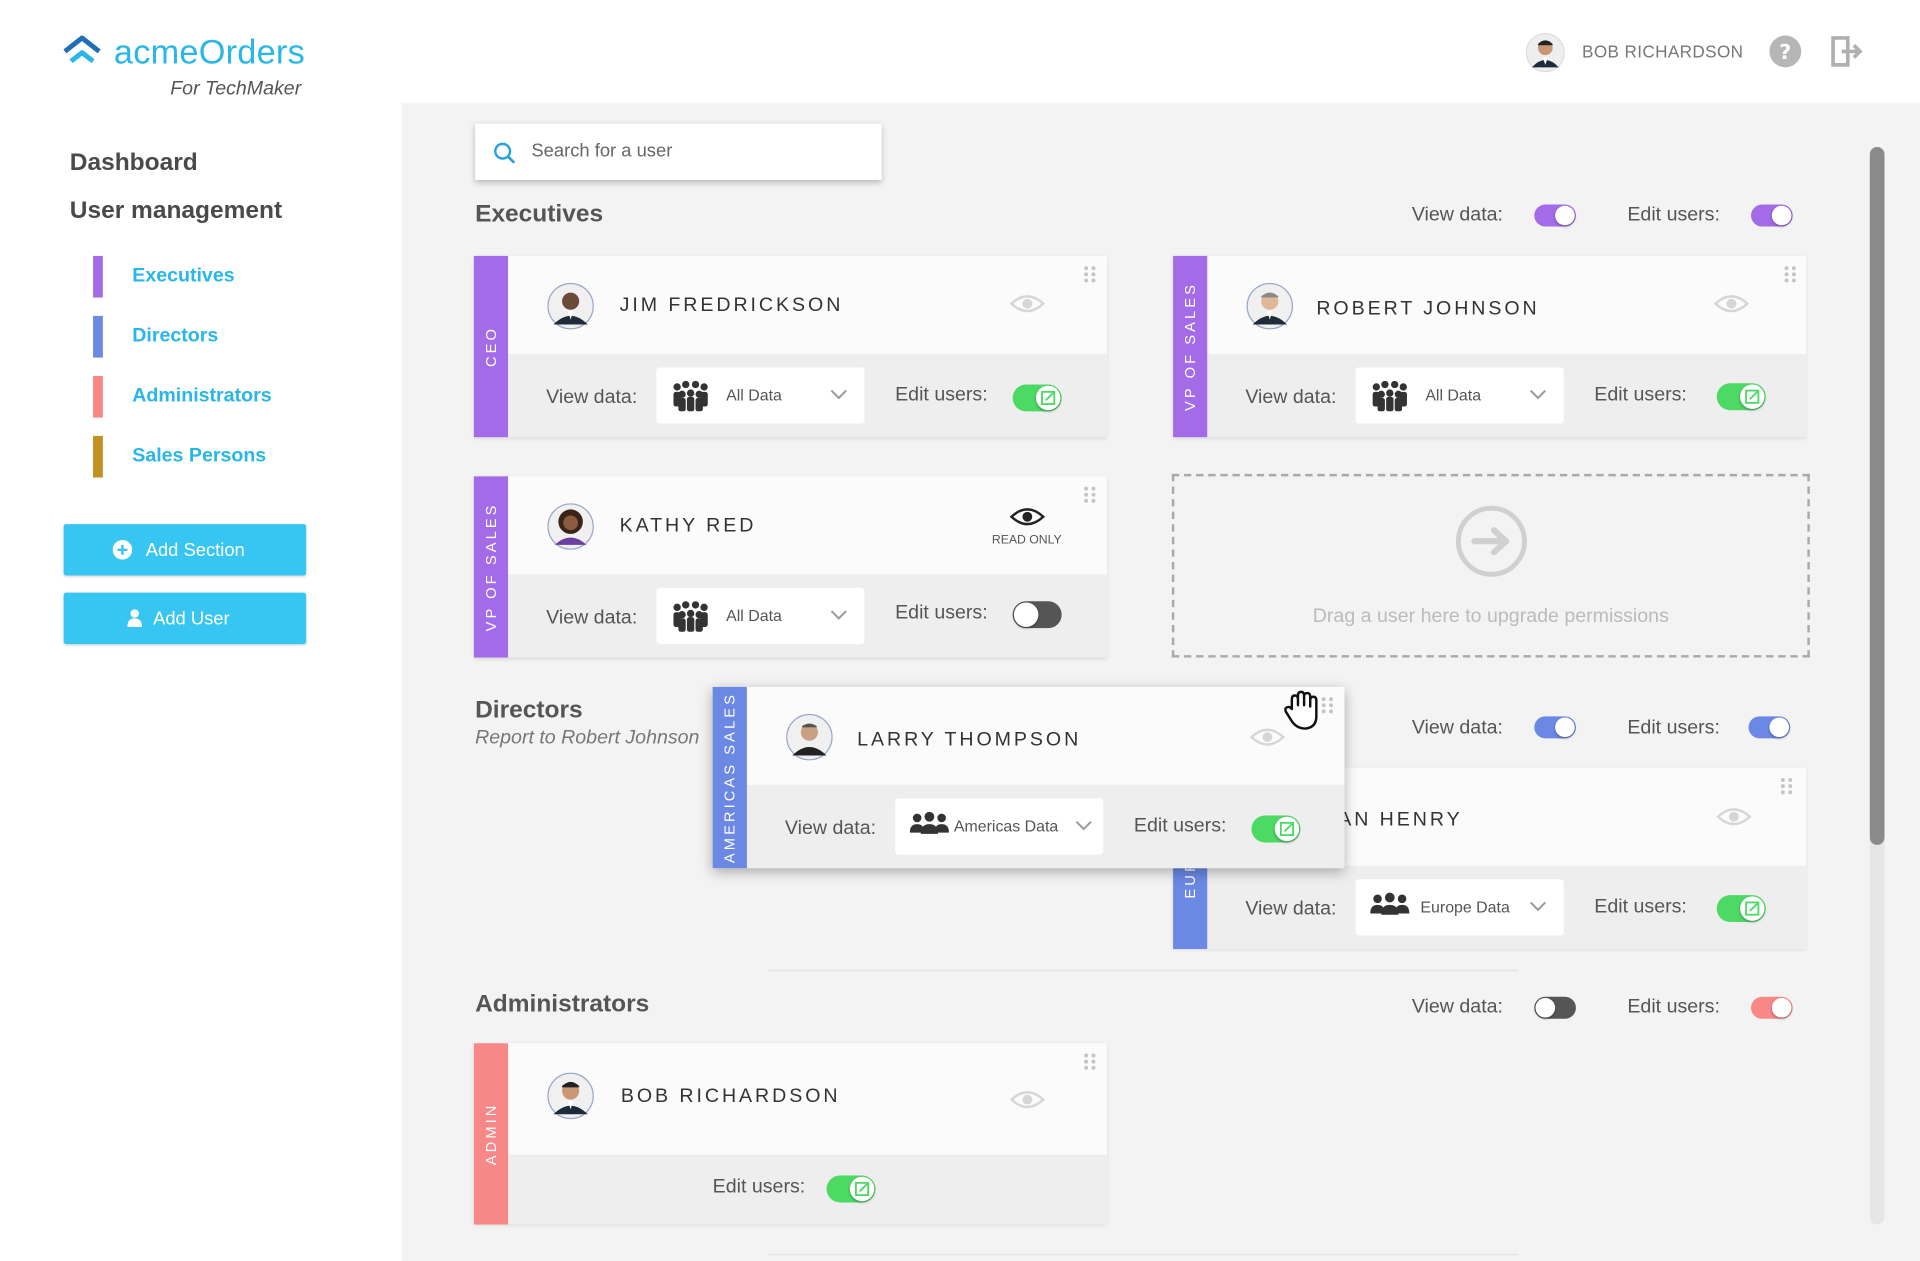 The height and width of the screenshot is (1261, 1920). I want to click on role-tag: CEO, so click(491, 346).